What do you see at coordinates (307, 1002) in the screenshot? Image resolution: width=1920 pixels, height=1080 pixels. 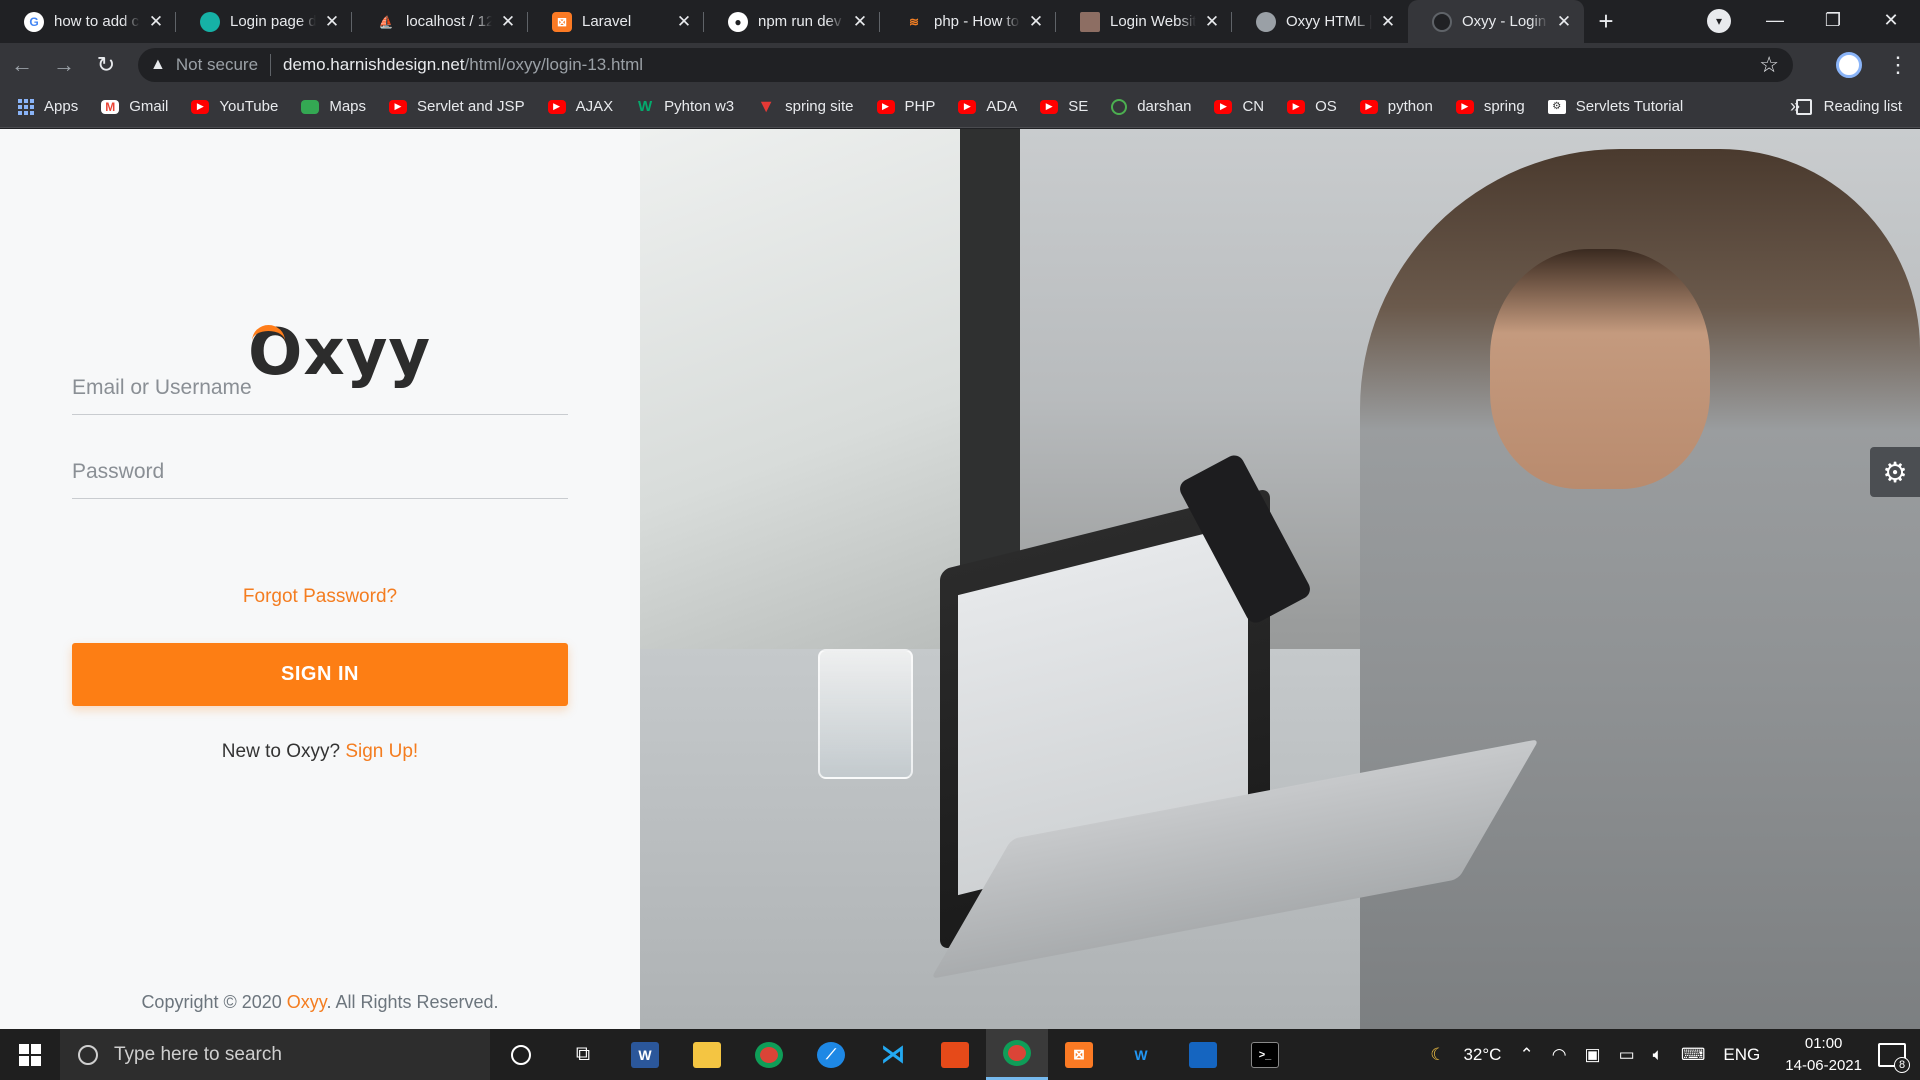 I see `copyright-brand-link: Oxyy` at bounding box center [307, 1002].